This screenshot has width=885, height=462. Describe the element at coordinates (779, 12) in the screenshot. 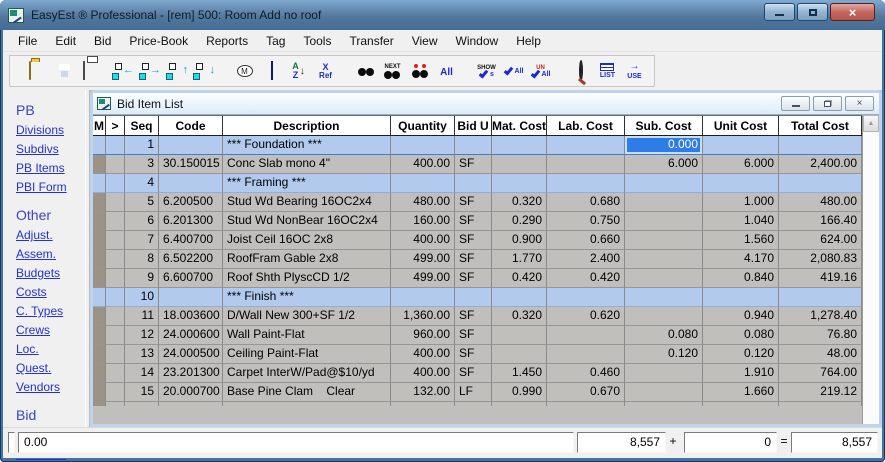

I see `minimize-button` at that location.